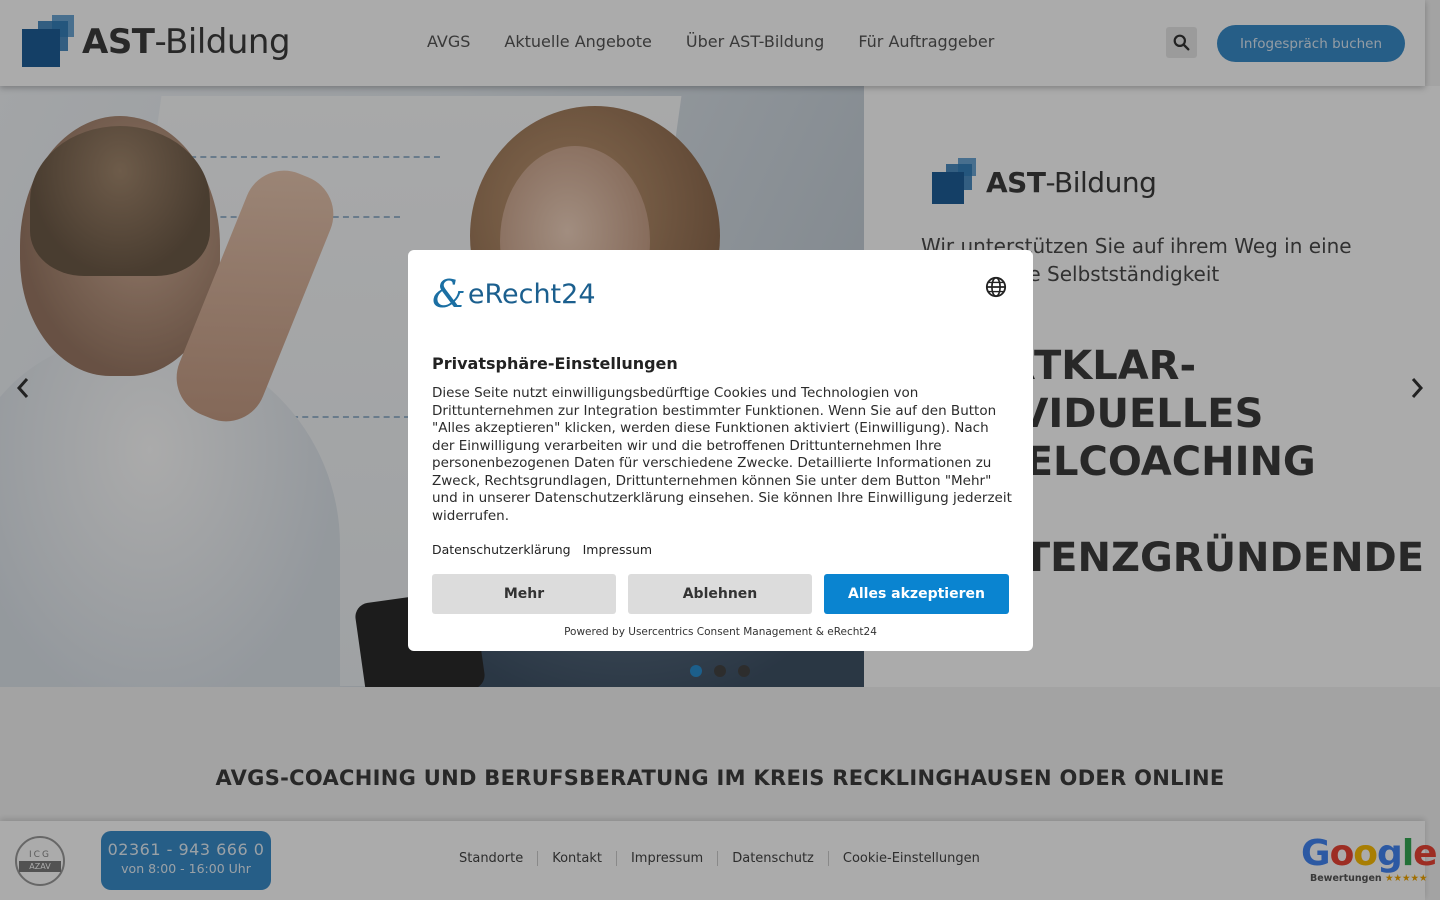 This screenshot has width=1440, height=900. I want to click on accept-all-button: Alles akzeptieren, so click(916, 594).